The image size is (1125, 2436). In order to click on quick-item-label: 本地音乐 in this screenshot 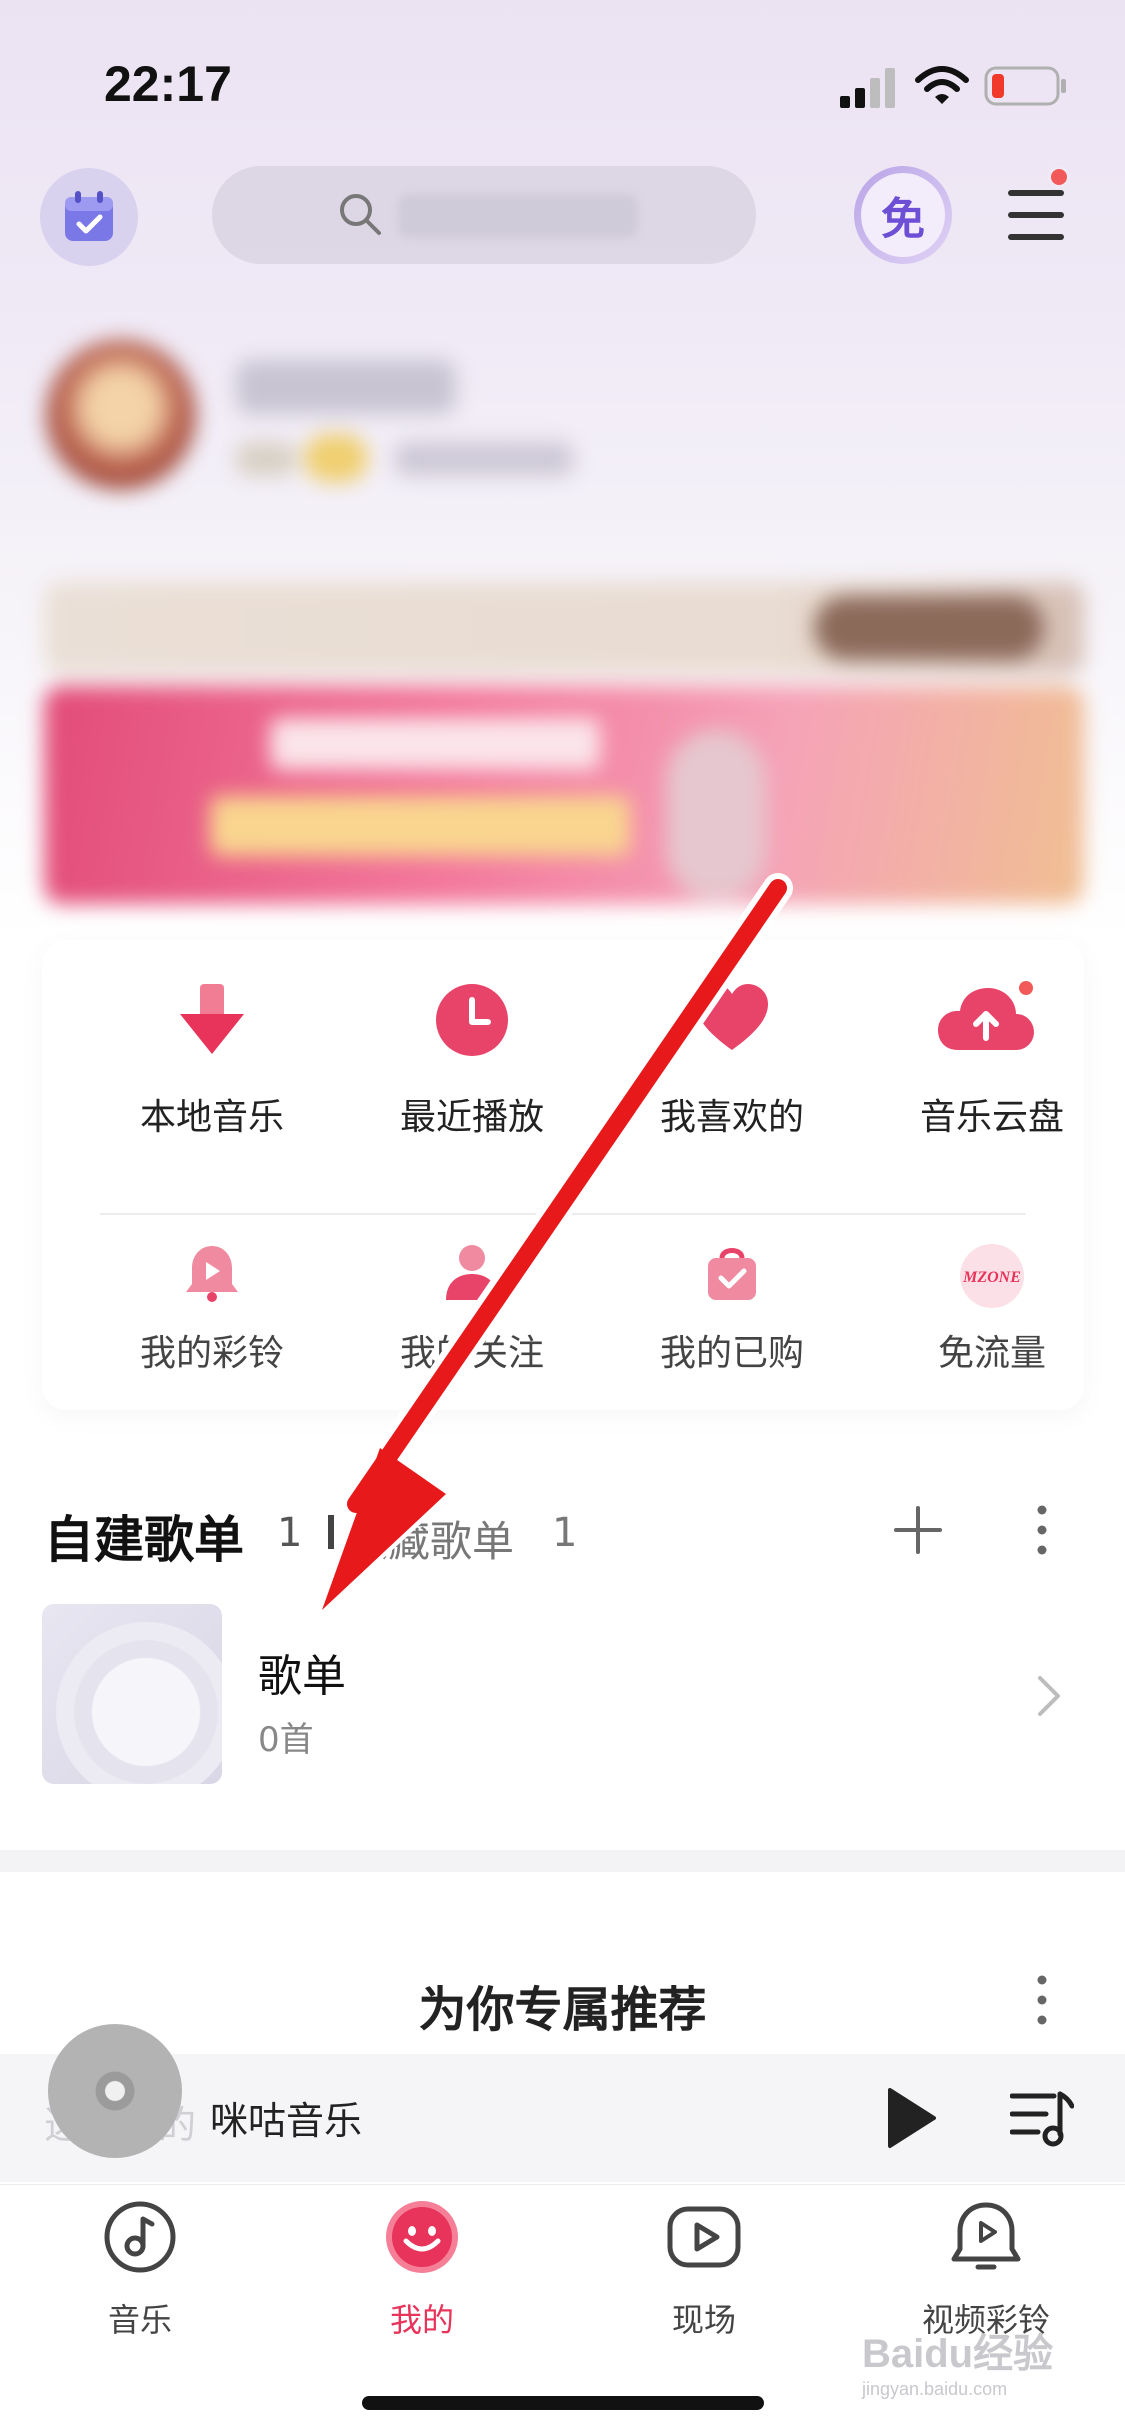, I will do `click(211, 1117)`.